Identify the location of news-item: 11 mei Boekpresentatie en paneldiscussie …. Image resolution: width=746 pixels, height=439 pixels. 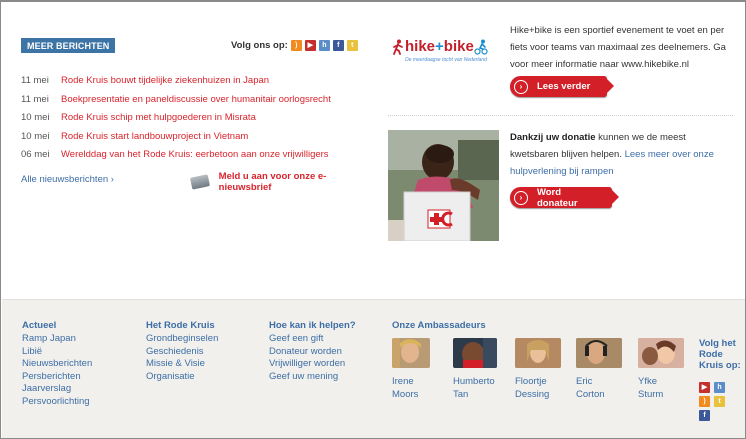
(201, 103).